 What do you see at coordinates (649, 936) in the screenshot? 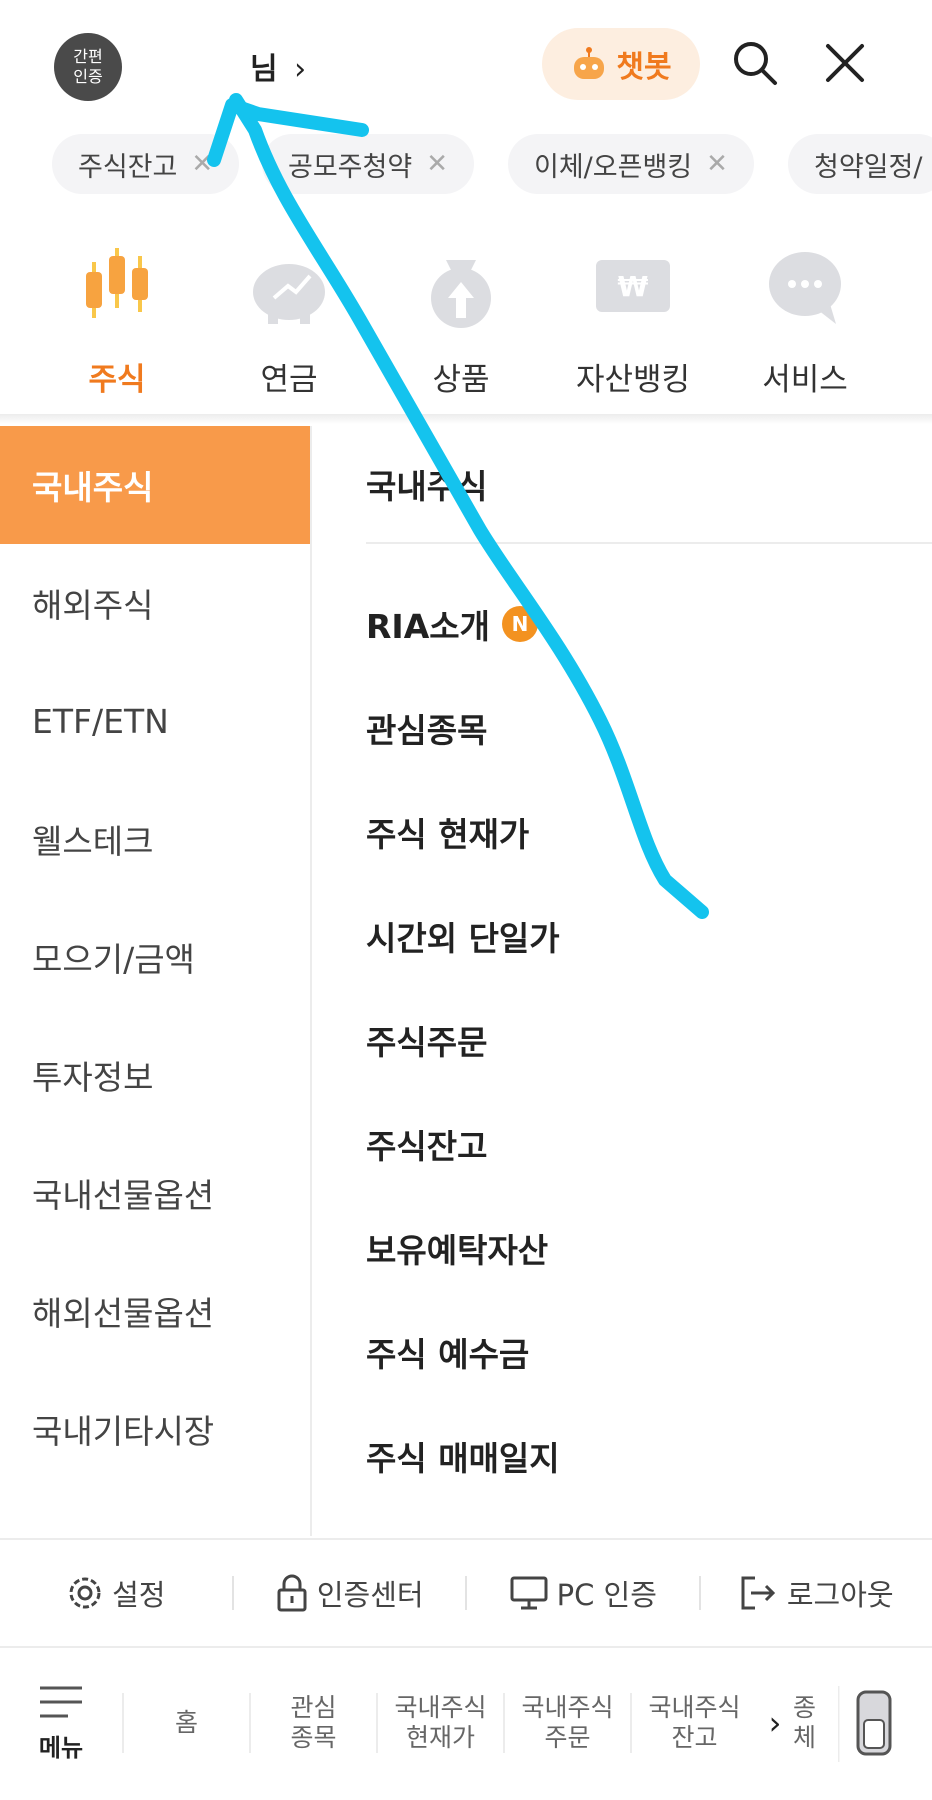
I see `submenu-item-after-hours: 시간외 단일가` at bounding box center [649, 936].